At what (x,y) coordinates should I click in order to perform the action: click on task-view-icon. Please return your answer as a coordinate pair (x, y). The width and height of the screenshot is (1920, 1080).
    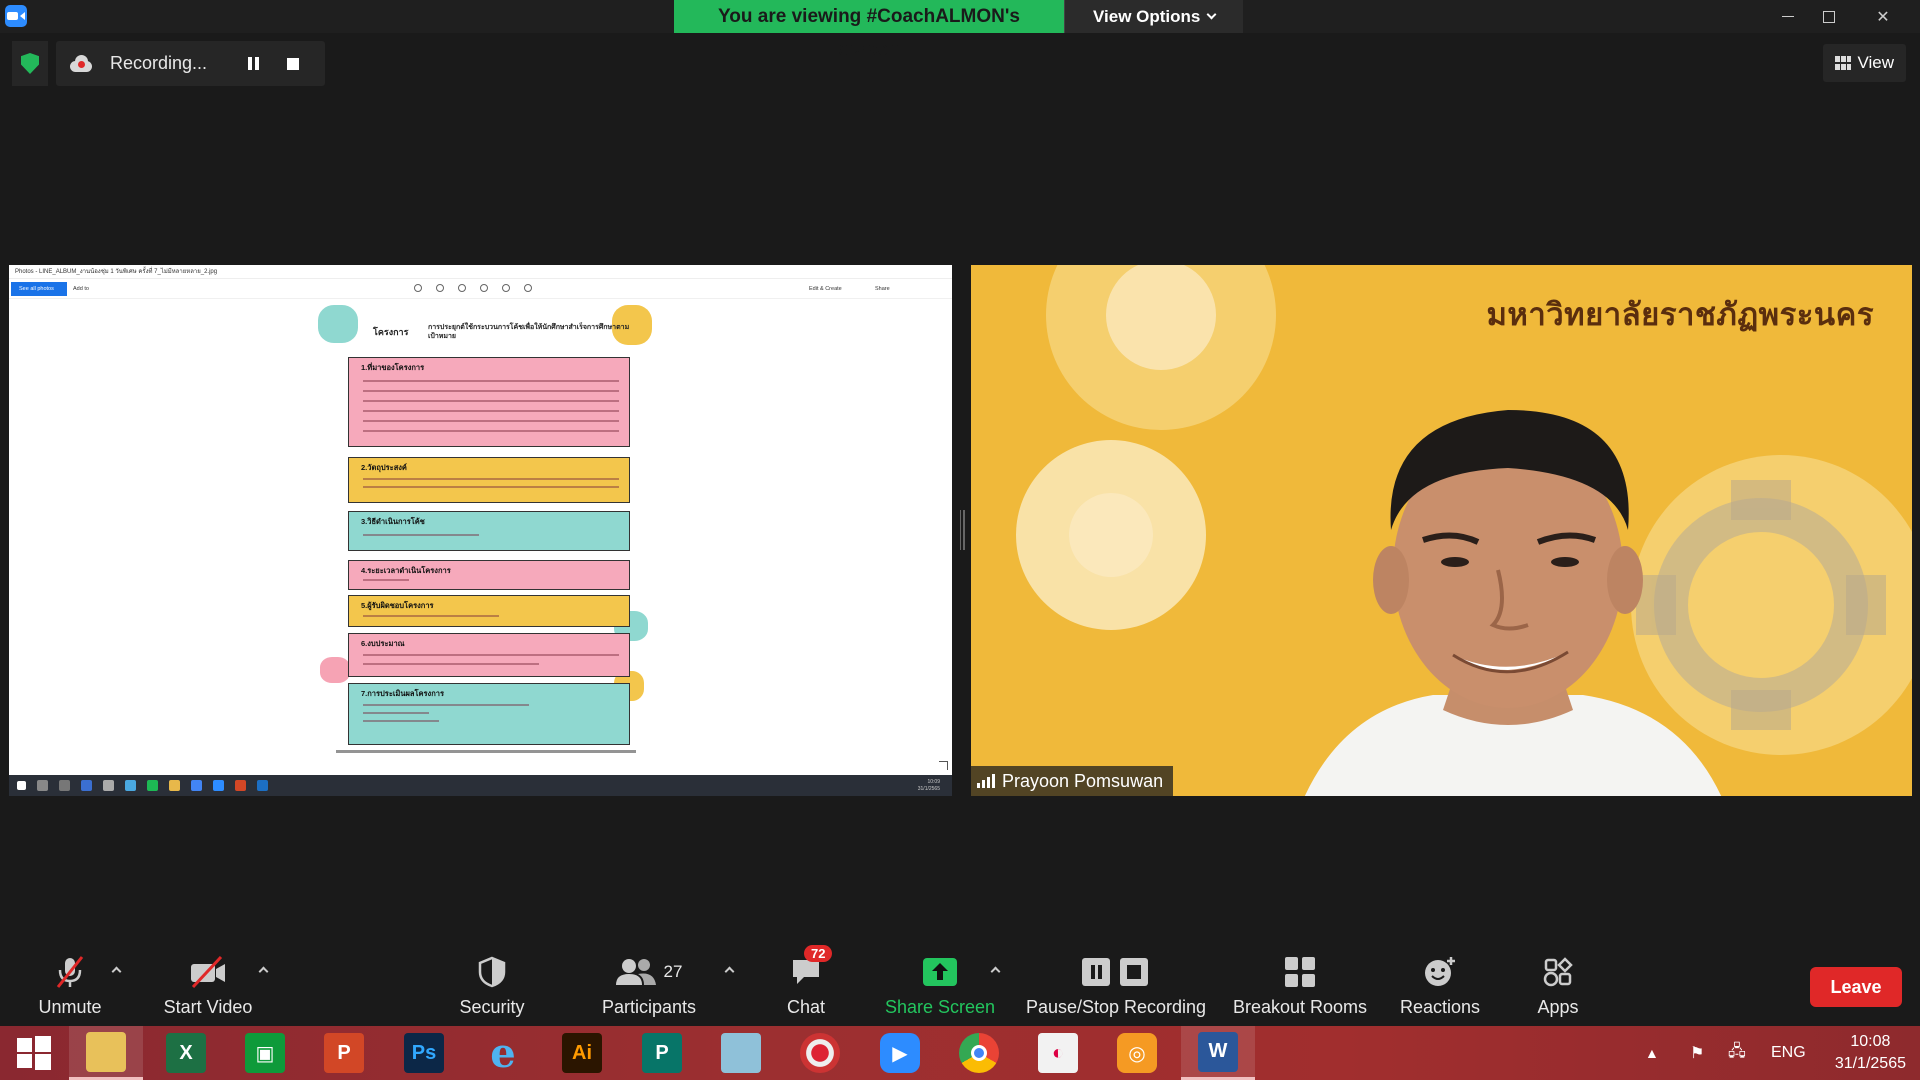
    Looking at the image, I should click on (64, 785).